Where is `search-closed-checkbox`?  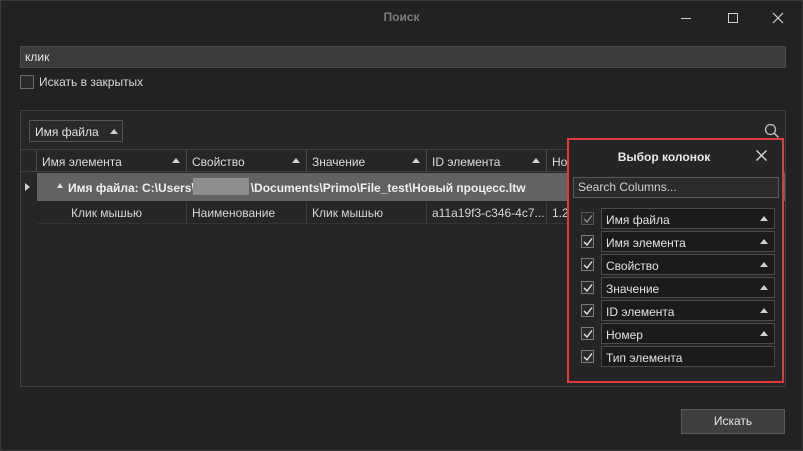 search-closed-checkbox is located at coordinates (27, 82).